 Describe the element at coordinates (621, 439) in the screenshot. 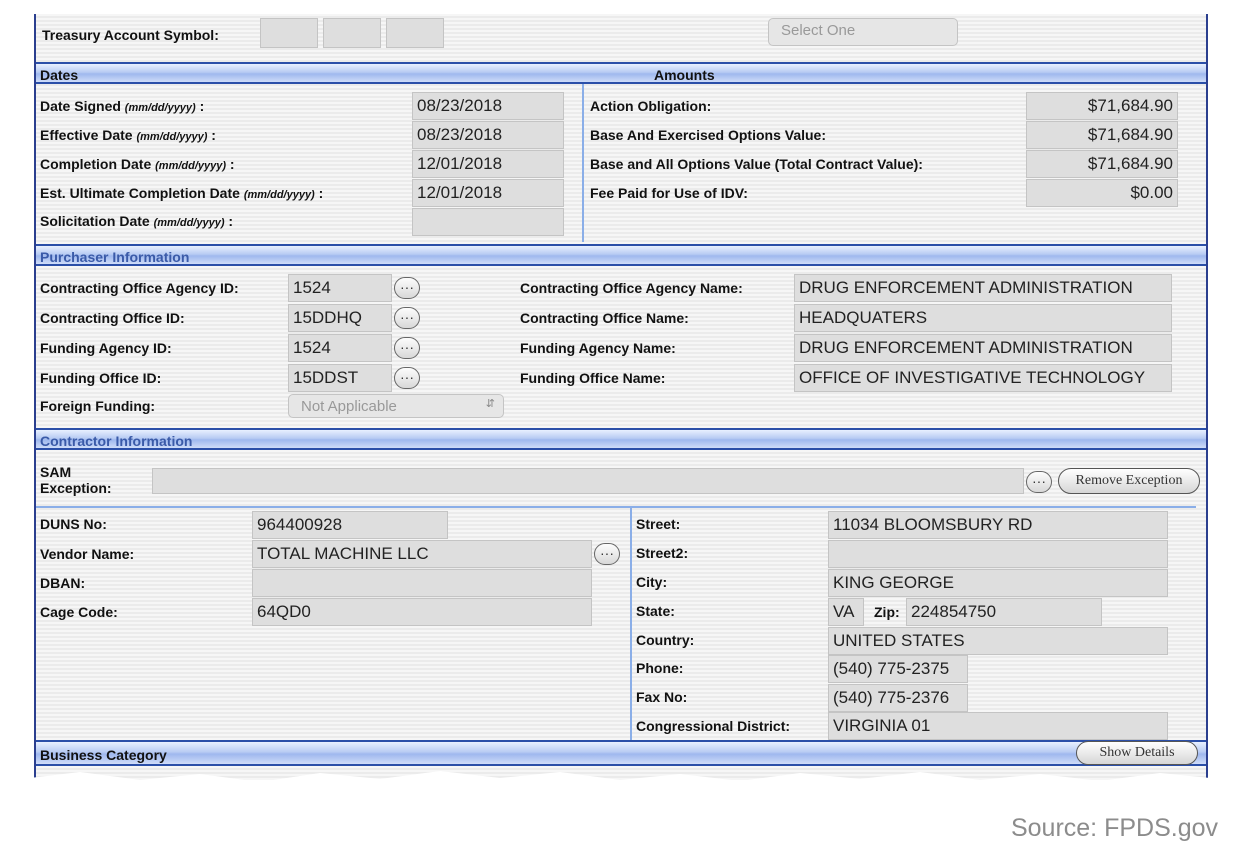

I see `contractor-header: Contractor Information` at that location.